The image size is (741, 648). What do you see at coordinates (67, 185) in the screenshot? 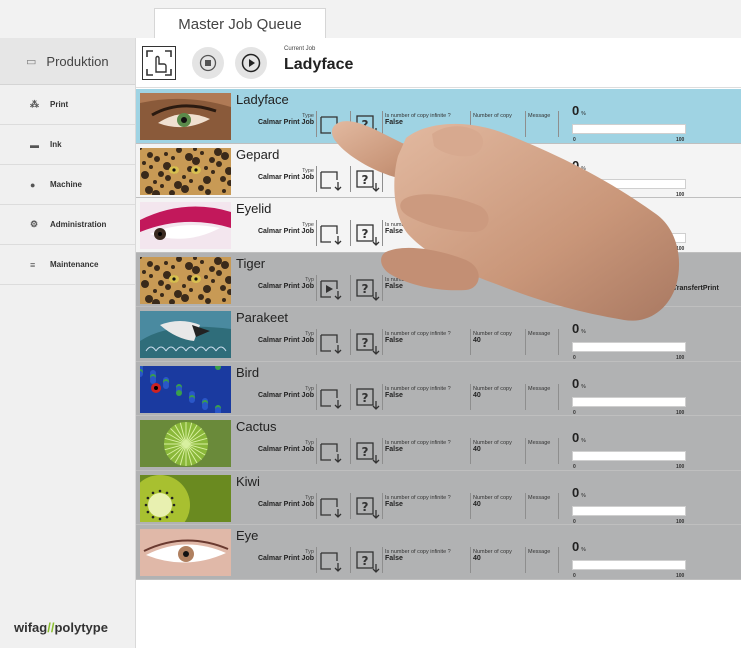
I see `sidebar-item-machine: ● Machine` at bounding box center [67, 185].